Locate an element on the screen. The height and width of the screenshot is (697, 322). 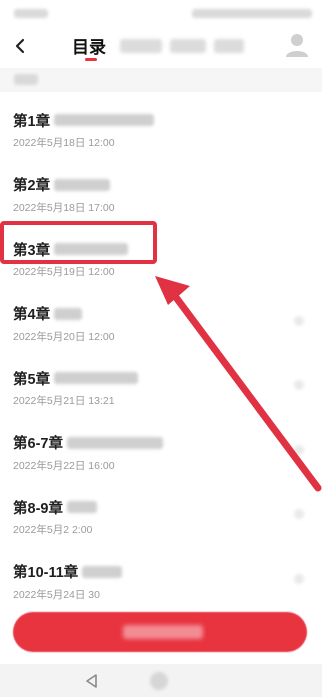
chapter-item: 第10-11章 2022年5月24日 30 is located at coordinates (161, 582).